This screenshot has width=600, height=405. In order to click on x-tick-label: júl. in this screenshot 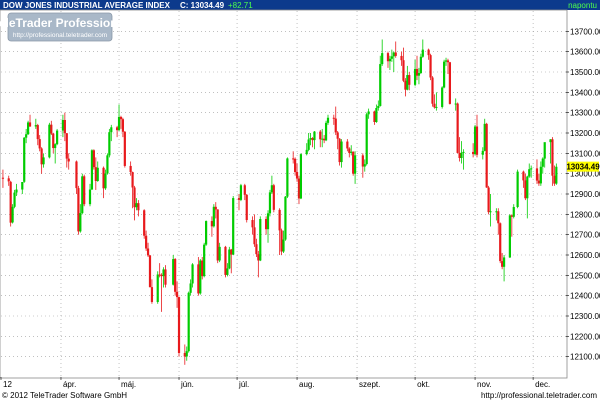, I will do `click(243, 384)`.